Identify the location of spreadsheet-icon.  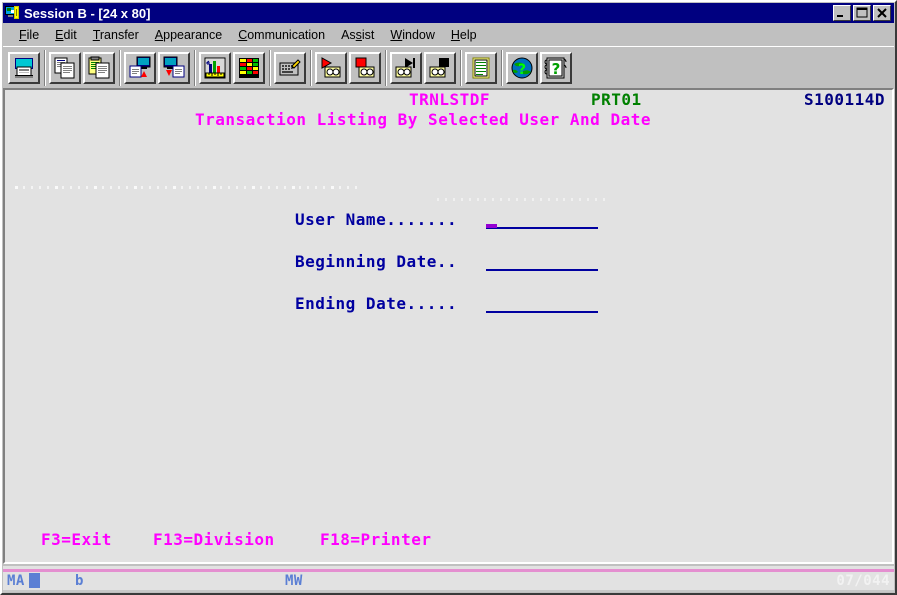
(249, 67).